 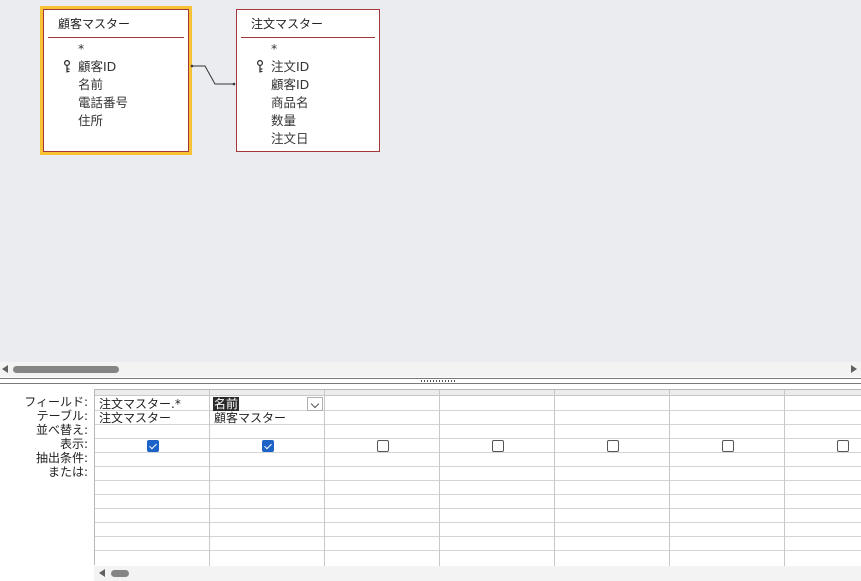 I want to click on grid-column-1: 注文マスター.* 注文マスター, so click(x=152, y=478).